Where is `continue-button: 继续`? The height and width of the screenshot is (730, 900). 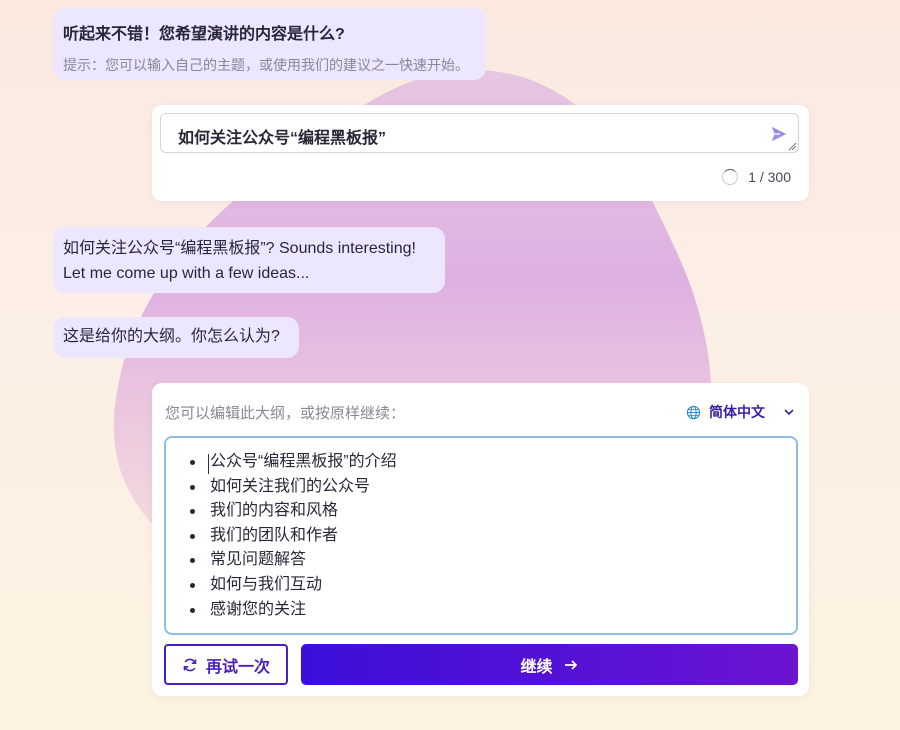
continue-button: 继续 is located at coordinates (549, 664).